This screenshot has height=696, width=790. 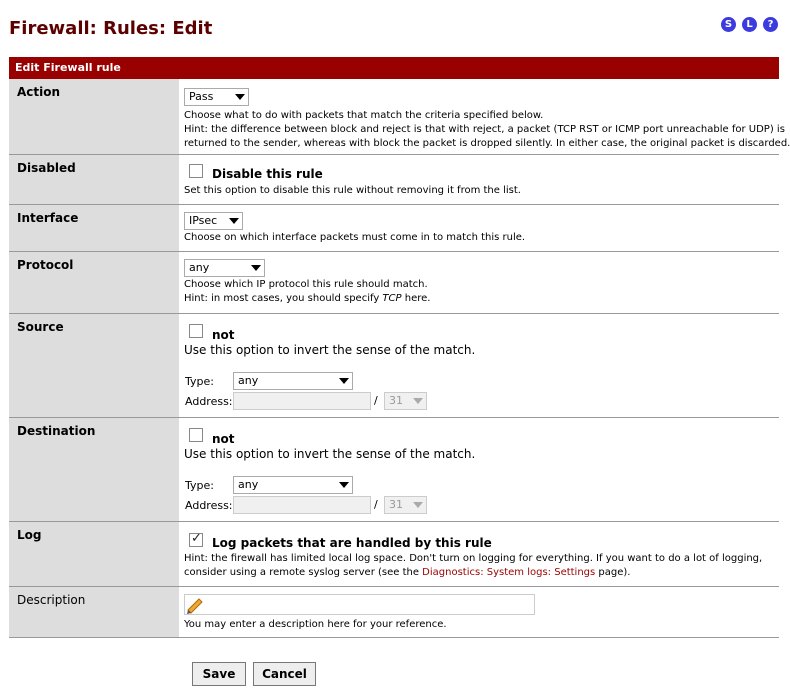 What do you see at coordinates (376, 504) in the screenshot?
I see `destination-slash: /` at bounding box center [376, 504].